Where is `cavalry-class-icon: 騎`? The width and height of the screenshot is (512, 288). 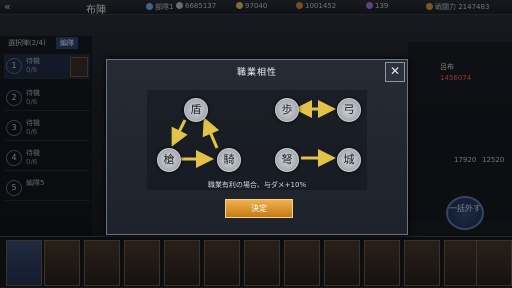
cavalry-class-icon: 騎 is located at coordinates (229, 160).